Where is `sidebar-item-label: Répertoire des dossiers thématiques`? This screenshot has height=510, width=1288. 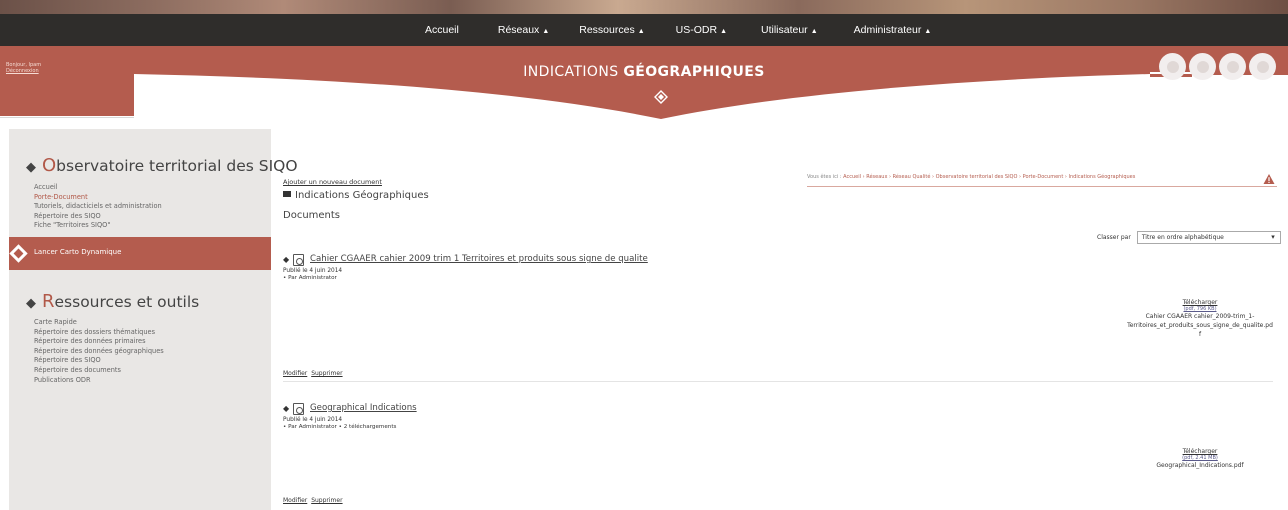
sidebar-item-label: Répertoire des dossiers thématiques is located at coordinates (95, 331).